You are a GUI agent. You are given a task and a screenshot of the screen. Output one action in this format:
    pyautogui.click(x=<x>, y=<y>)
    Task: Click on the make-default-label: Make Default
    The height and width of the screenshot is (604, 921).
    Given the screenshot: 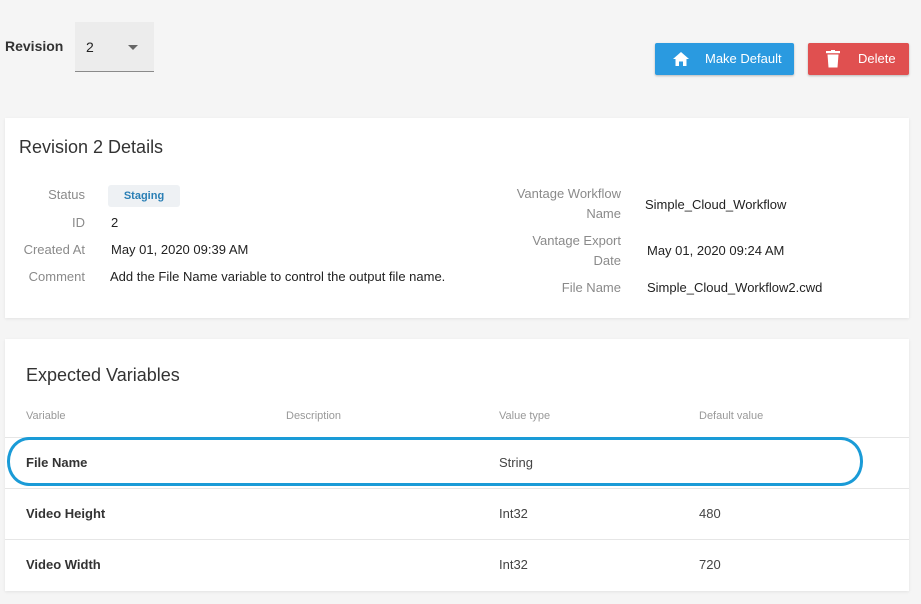 What is the action you would take?
    pyautogui.click(x=743, y=58)
    